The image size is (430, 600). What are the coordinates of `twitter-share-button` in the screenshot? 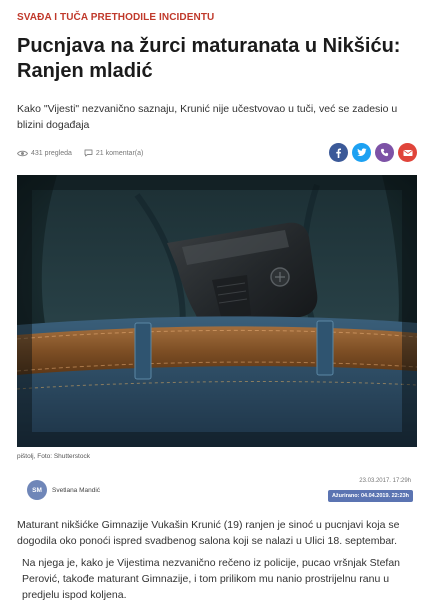 It's located at (361, 152).